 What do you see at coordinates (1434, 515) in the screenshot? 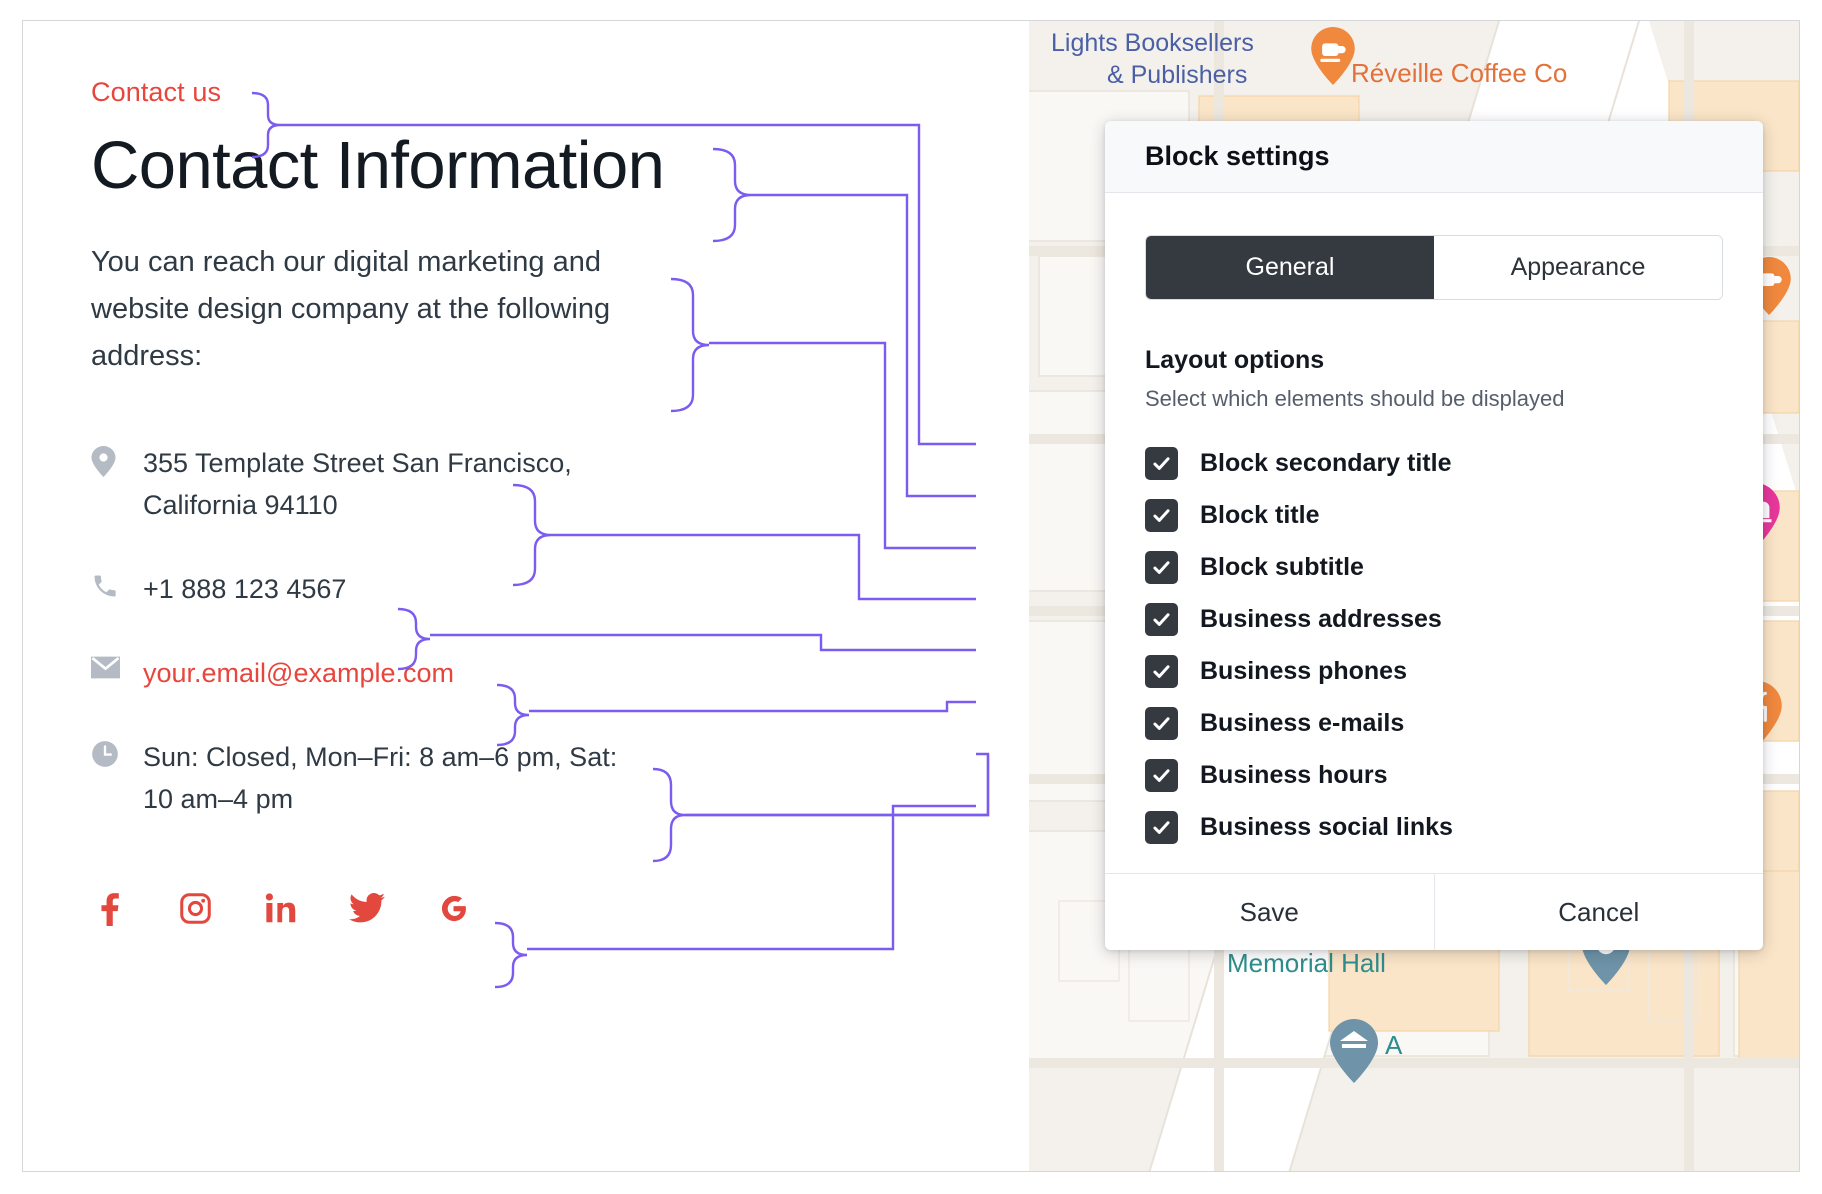
I see `option-row: Block title` at bounding box center [1434, 515].